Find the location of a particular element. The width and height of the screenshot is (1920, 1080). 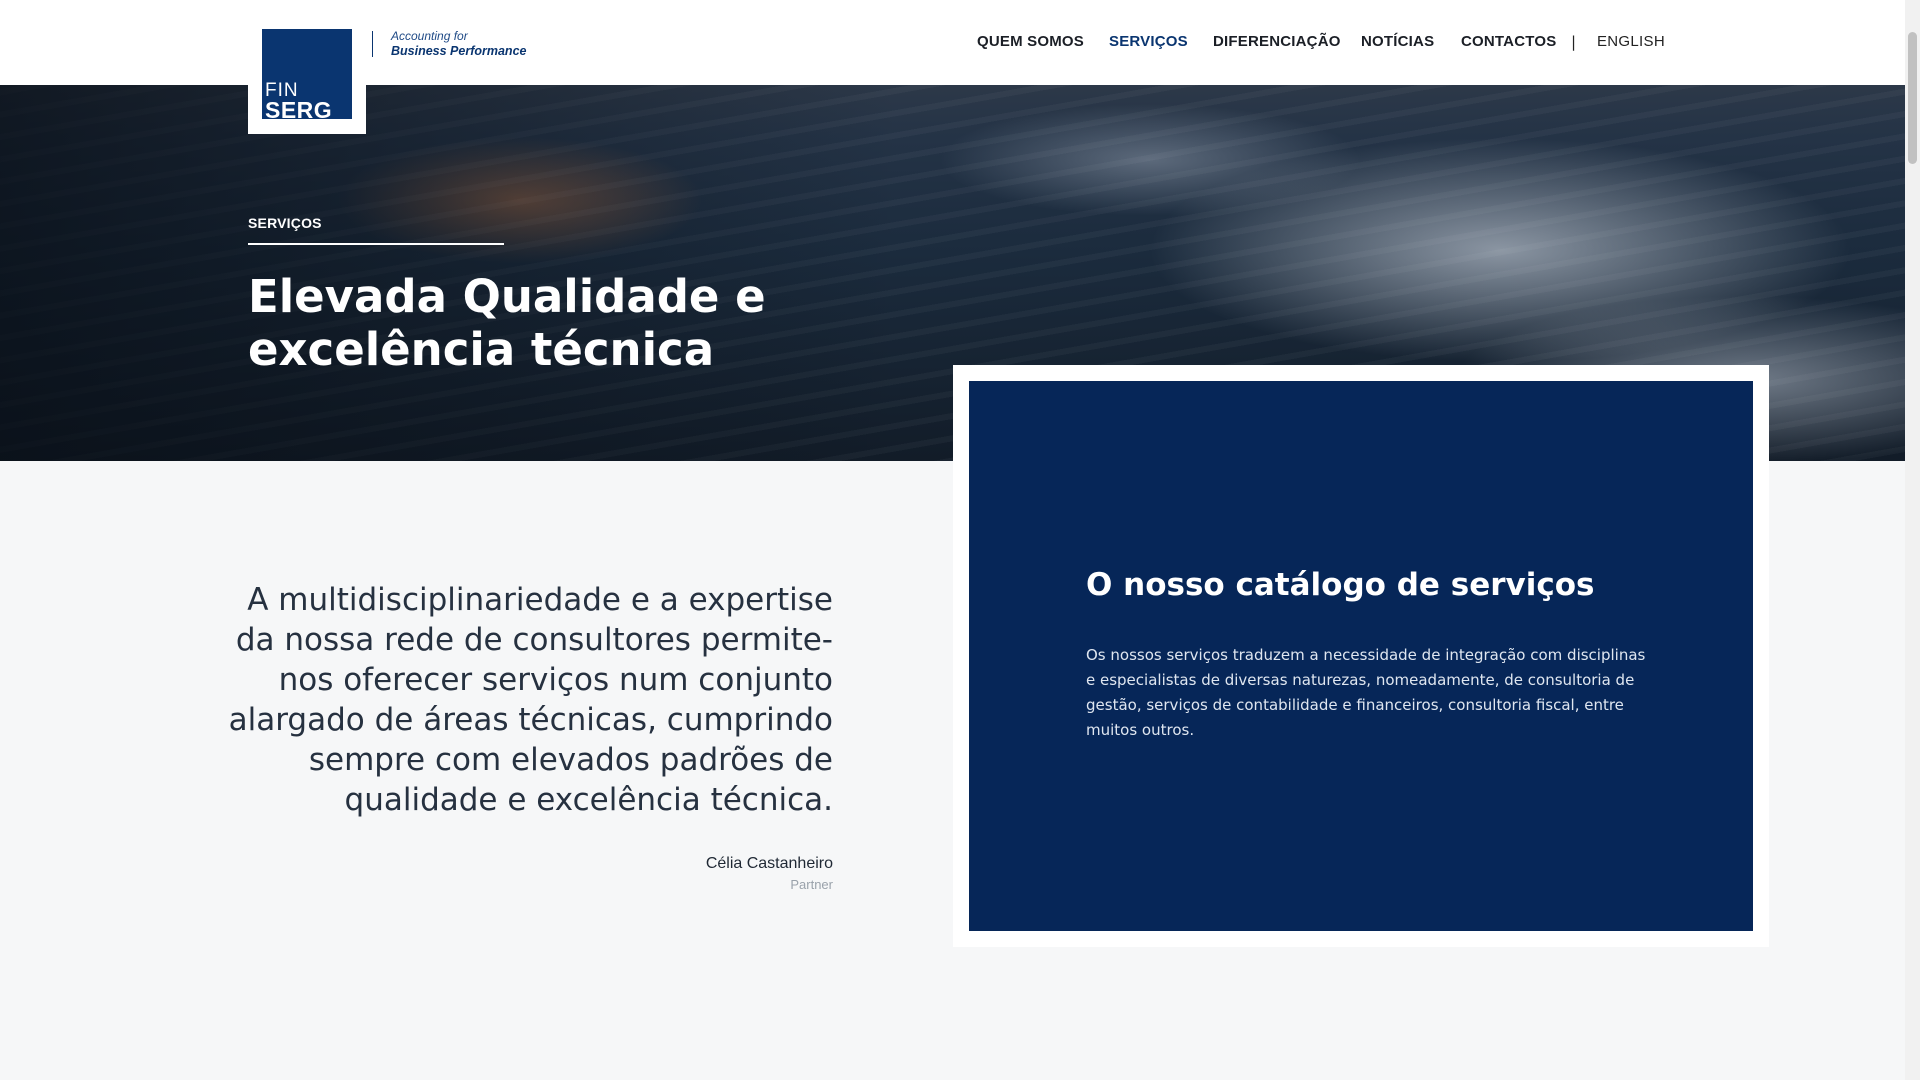

nav-item-diferenciacao: DIFERENCIAÇÃO is located at coordinates (1277, 41).